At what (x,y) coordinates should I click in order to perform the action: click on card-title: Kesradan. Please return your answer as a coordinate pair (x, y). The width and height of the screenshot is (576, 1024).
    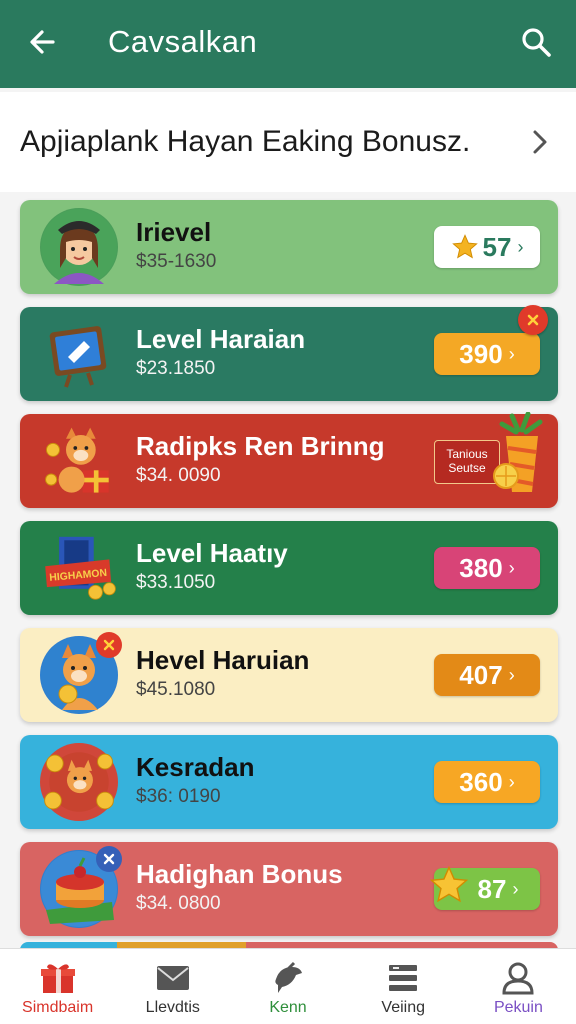
    Looking at the image, I should click on (195, 767).